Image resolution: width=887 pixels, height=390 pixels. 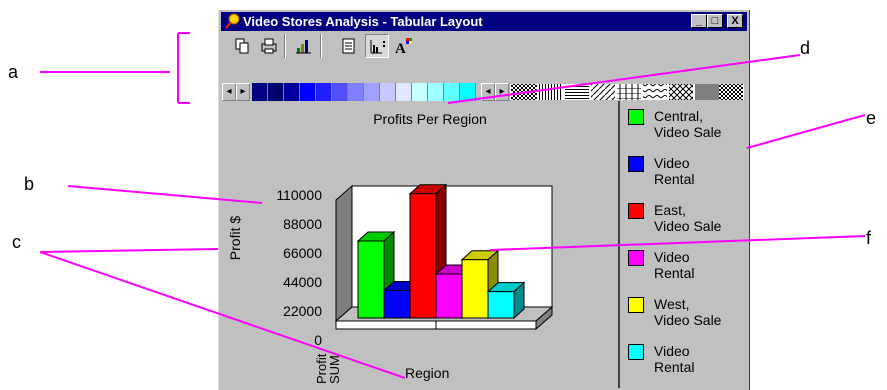 I want to click on y-tick-label: 110000, so click(x=299, y=195).